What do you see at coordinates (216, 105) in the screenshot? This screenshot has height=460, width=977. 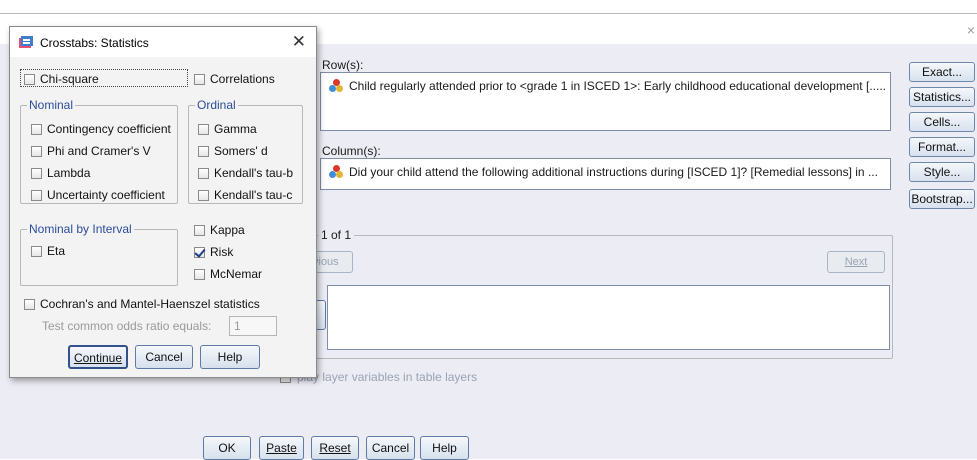 I see `ordinal-group-title: Ordinal` at bounding box center [216, 105].